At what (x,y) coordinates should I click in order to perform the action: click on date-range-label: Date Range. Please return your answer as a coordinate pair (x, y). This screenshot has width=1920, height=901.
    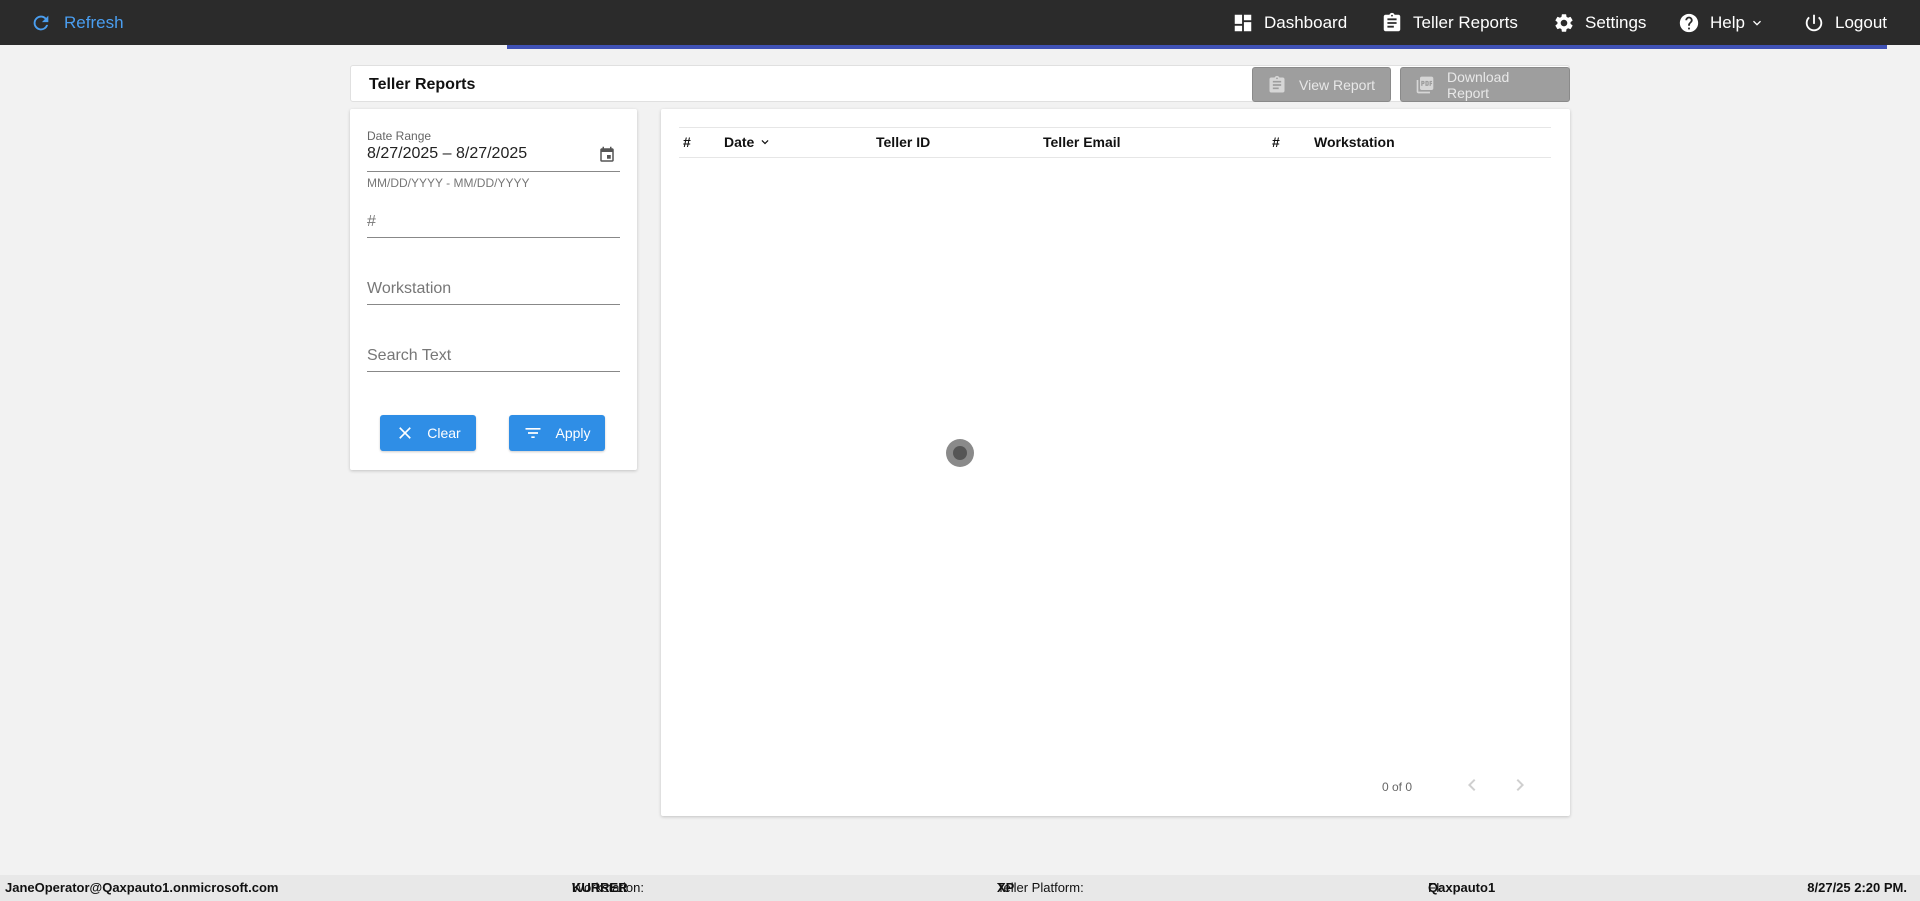
    Looking at the image, I should click on (399, 136).